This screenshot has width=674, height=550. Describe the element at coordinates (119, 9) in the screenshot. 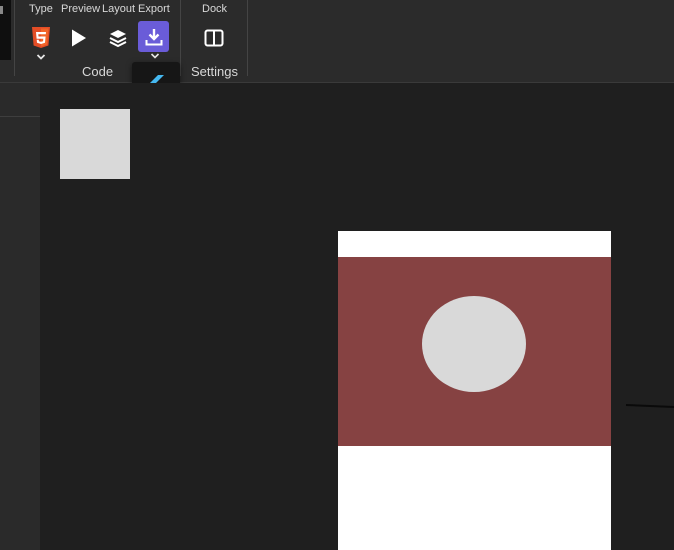

I see `layout-label: Layout` at that location.